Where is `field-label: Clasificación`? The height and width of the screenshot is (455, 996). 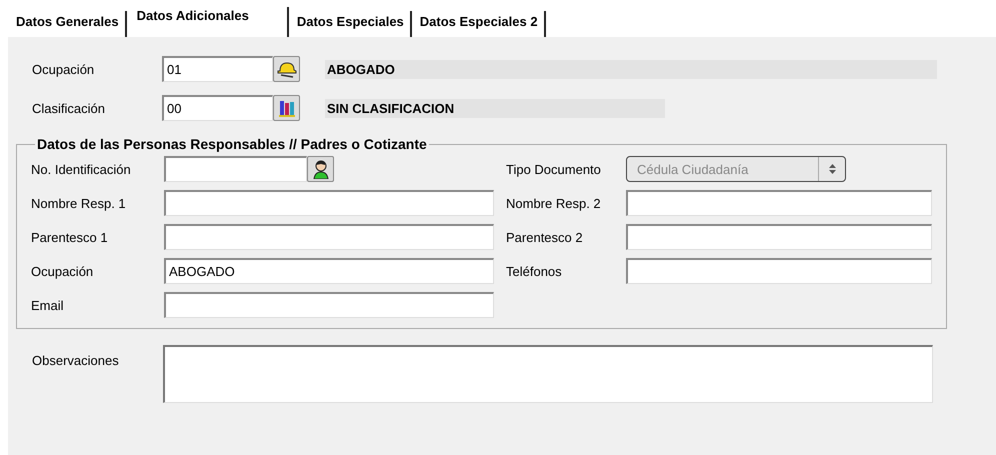 field-label: Clasificación is located at coordinates (69, 108).